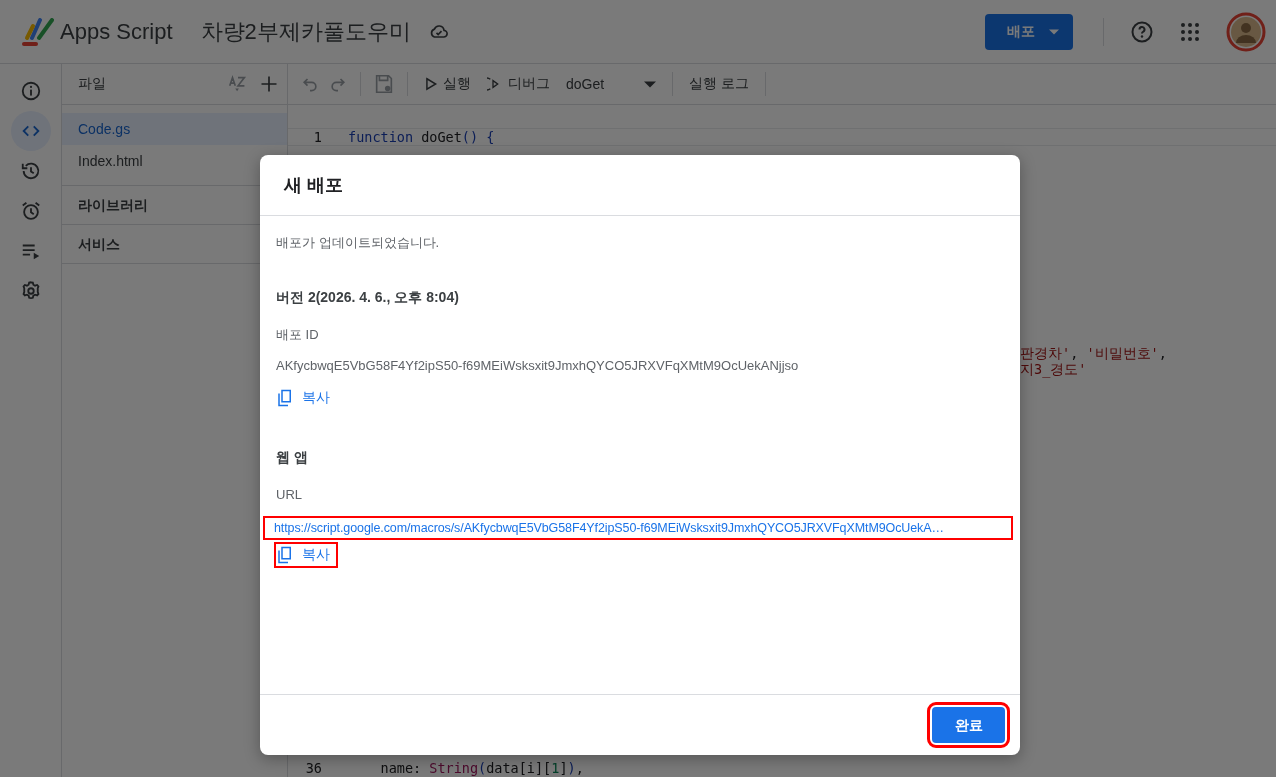  Describe the element at coordinates (611, 84) in the screenshot. I see `function-dropdown: doGet` at that location.